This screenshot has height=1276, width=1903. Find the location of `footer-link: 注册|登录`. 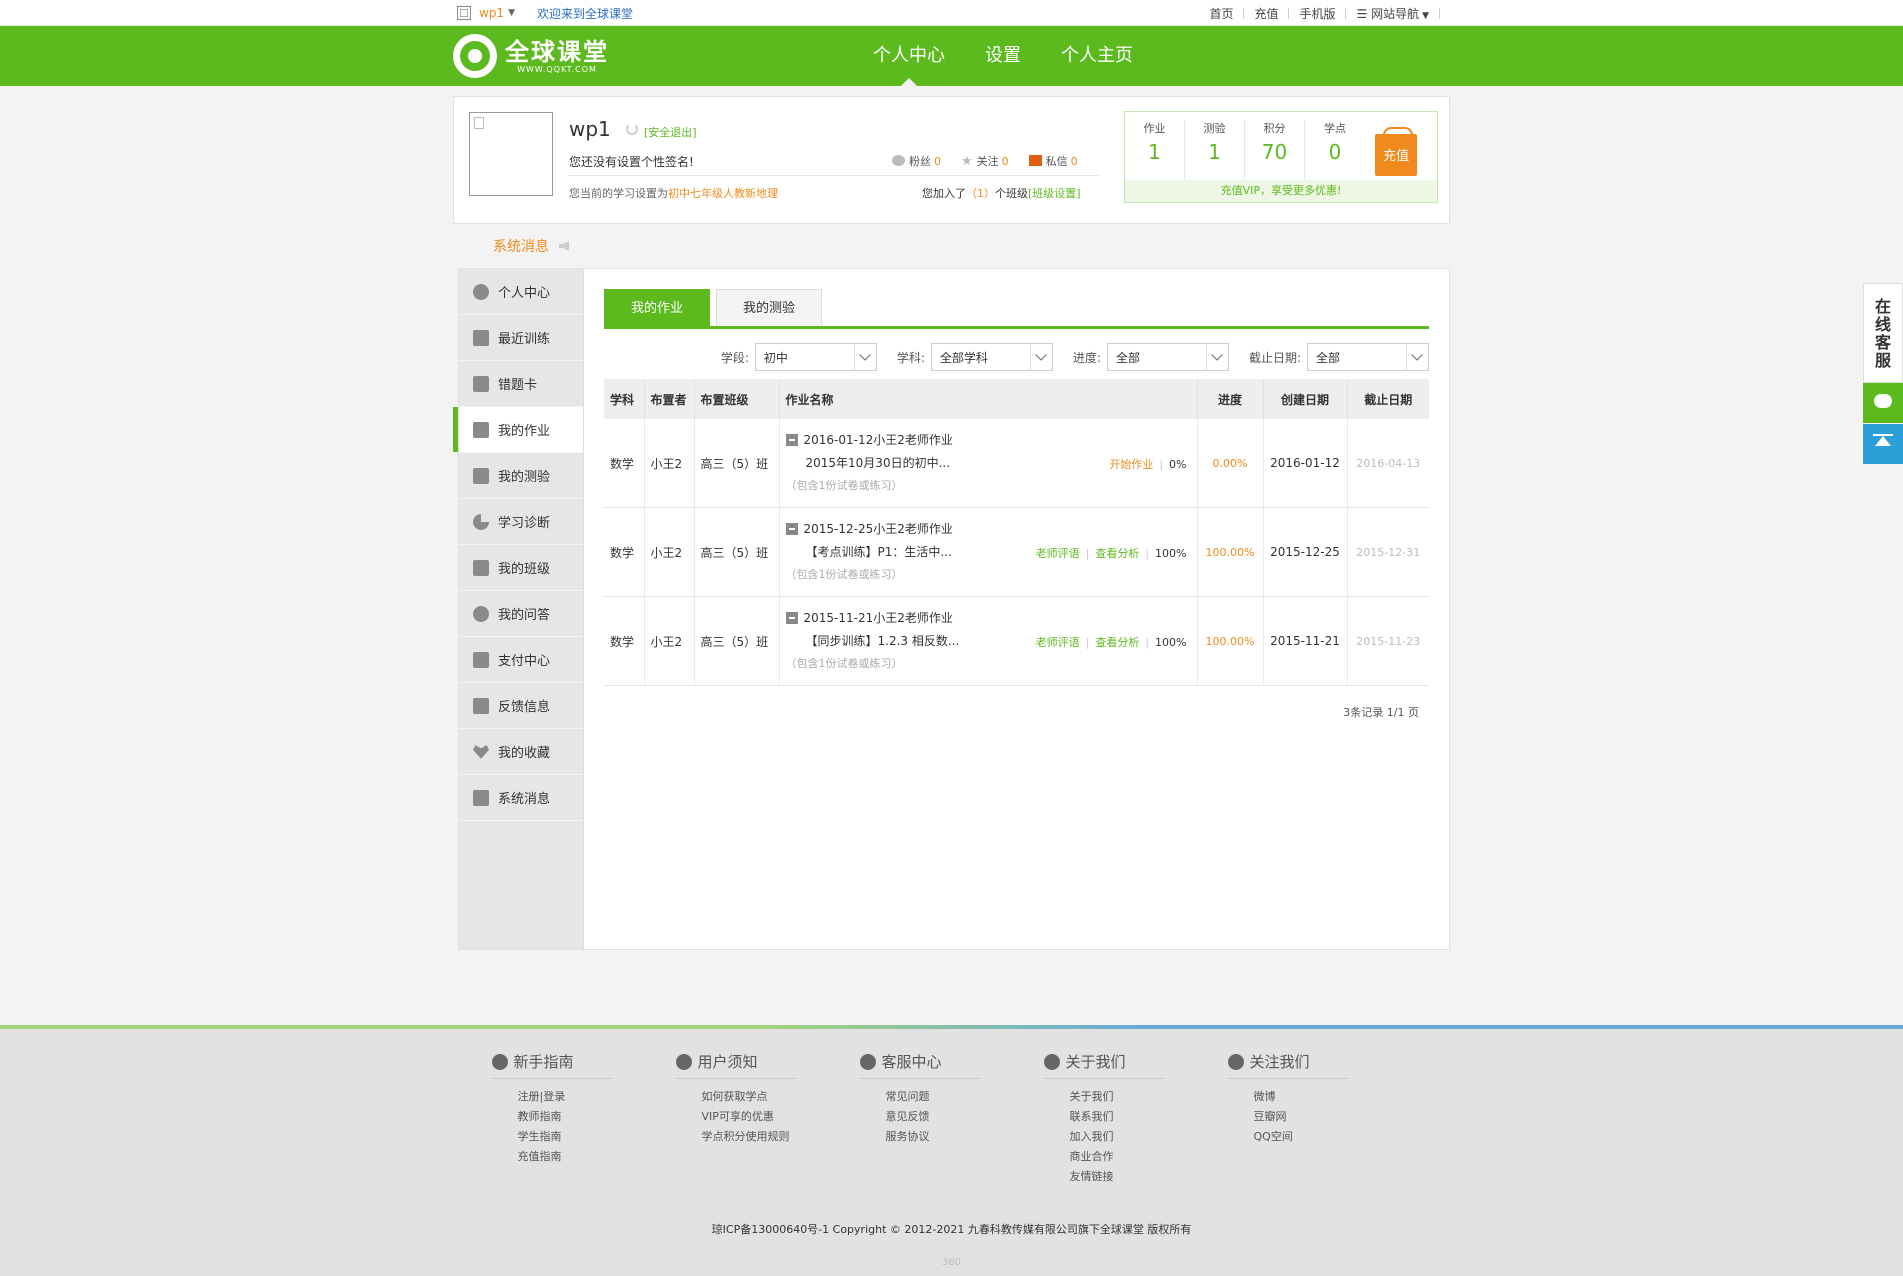

footer-link: 注册|登录 is located at coordinates (597, 1097).